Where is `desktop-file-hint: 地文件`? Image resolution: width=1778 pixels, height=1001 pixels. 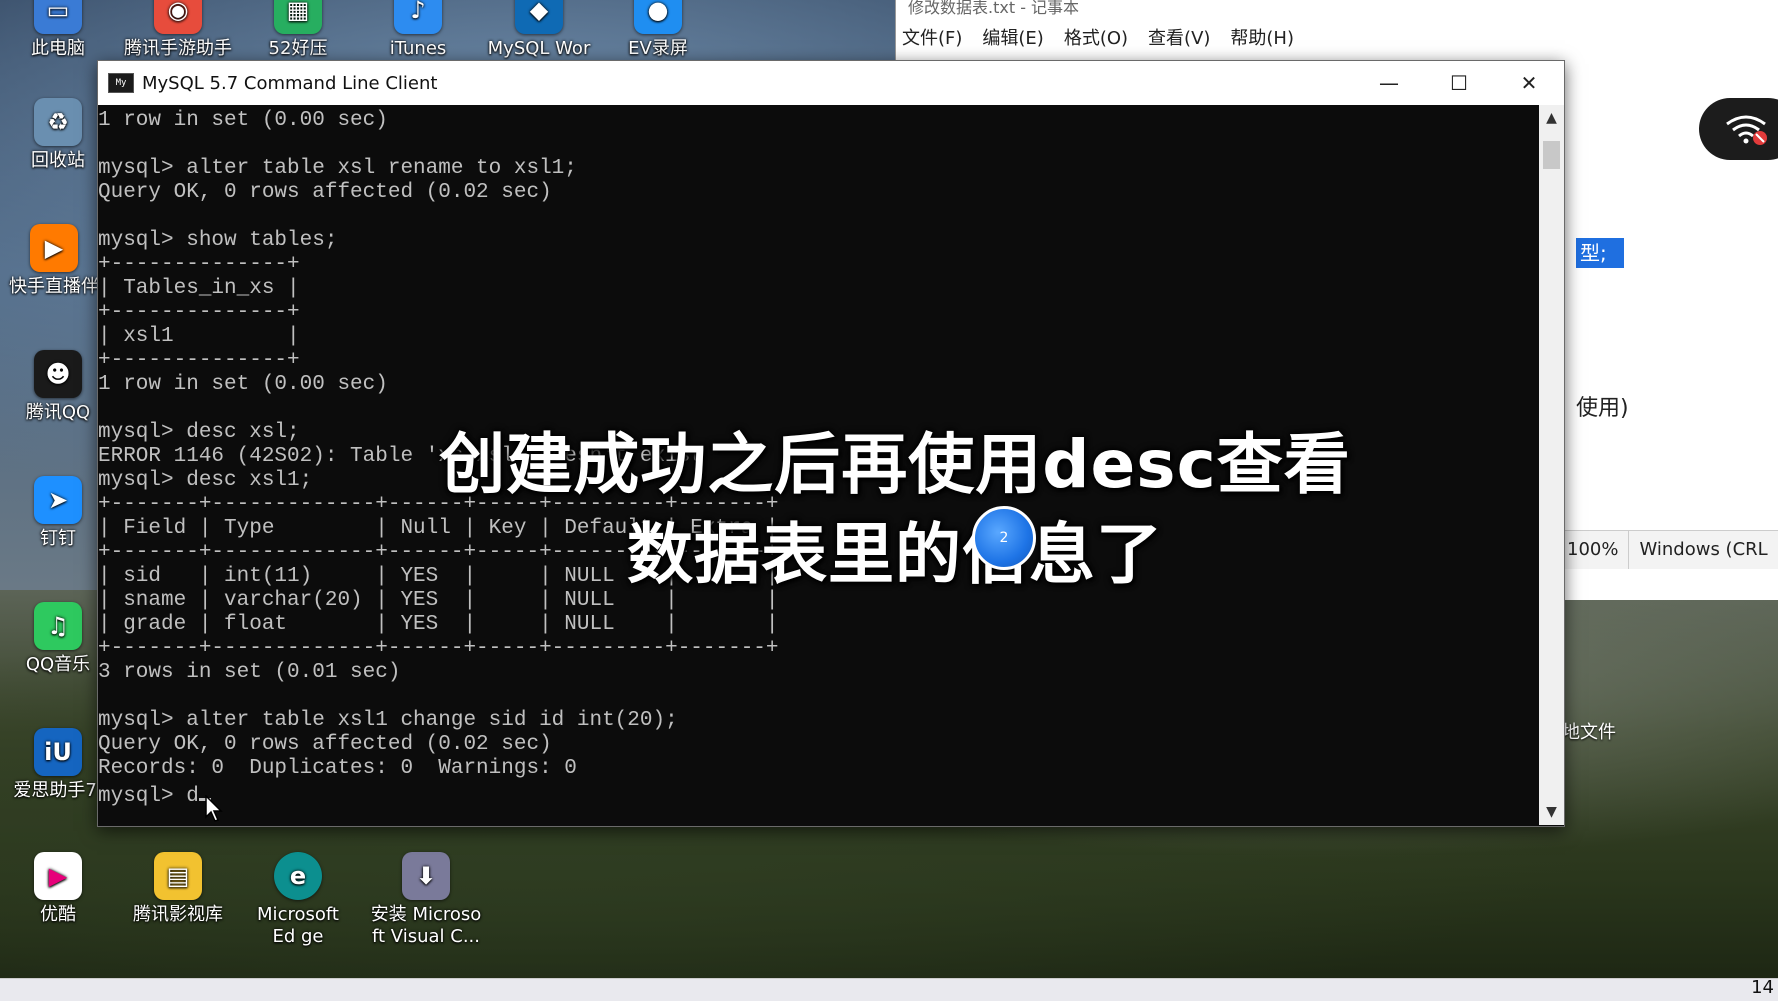
desktop-file-hint: 地文件 is located at coordinates (1589, 732).